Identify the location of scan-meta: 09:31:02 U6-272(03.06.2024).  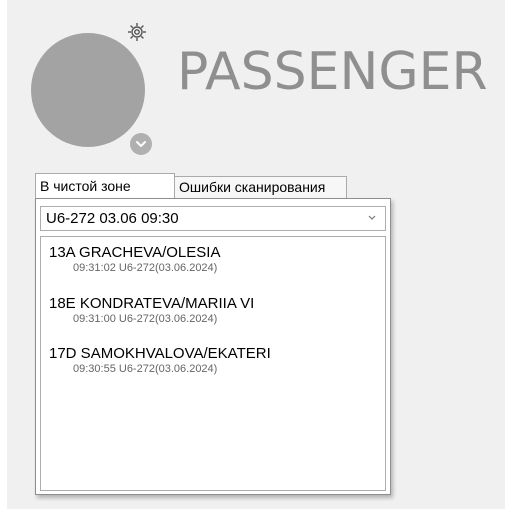
(145, 268).